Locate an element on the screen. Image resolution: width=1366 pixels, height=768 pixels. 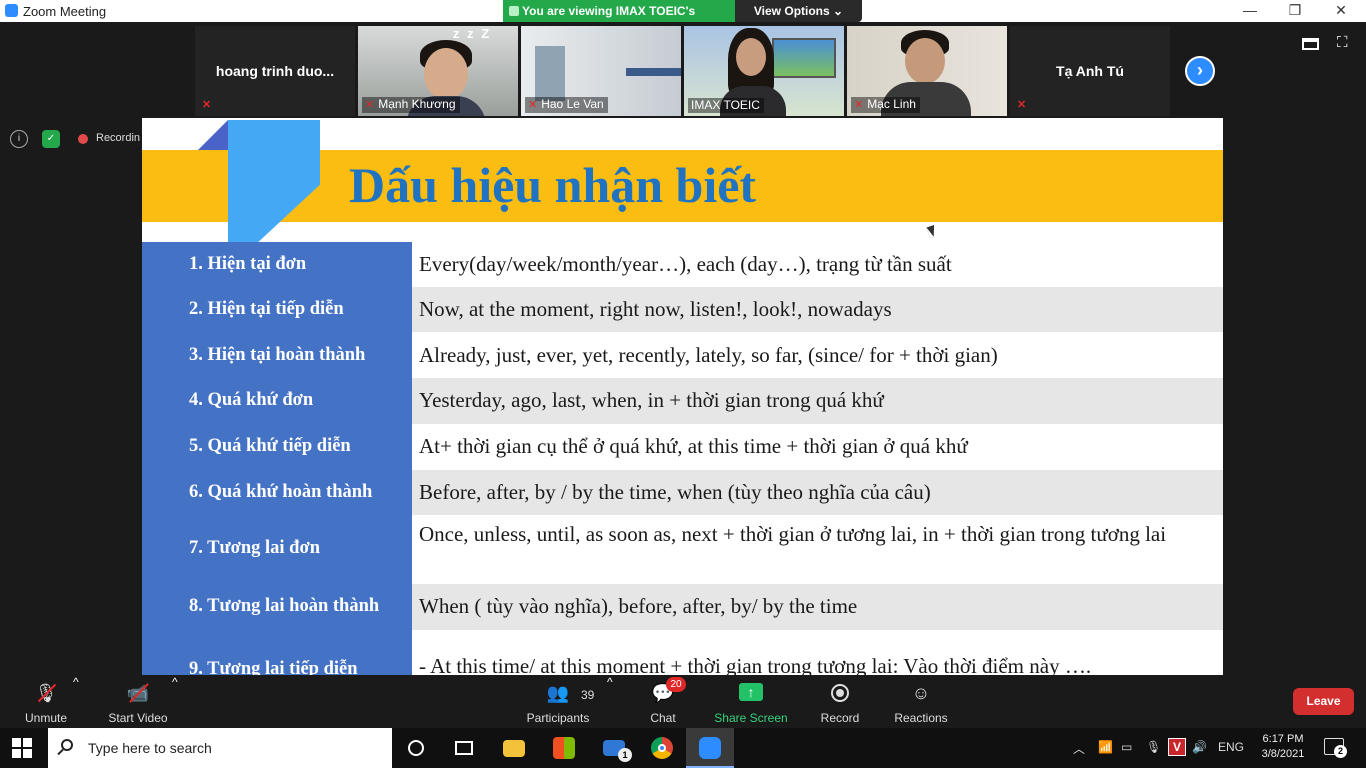
chat-button: 💬 20 Chat is located at coordinates (663, 701).